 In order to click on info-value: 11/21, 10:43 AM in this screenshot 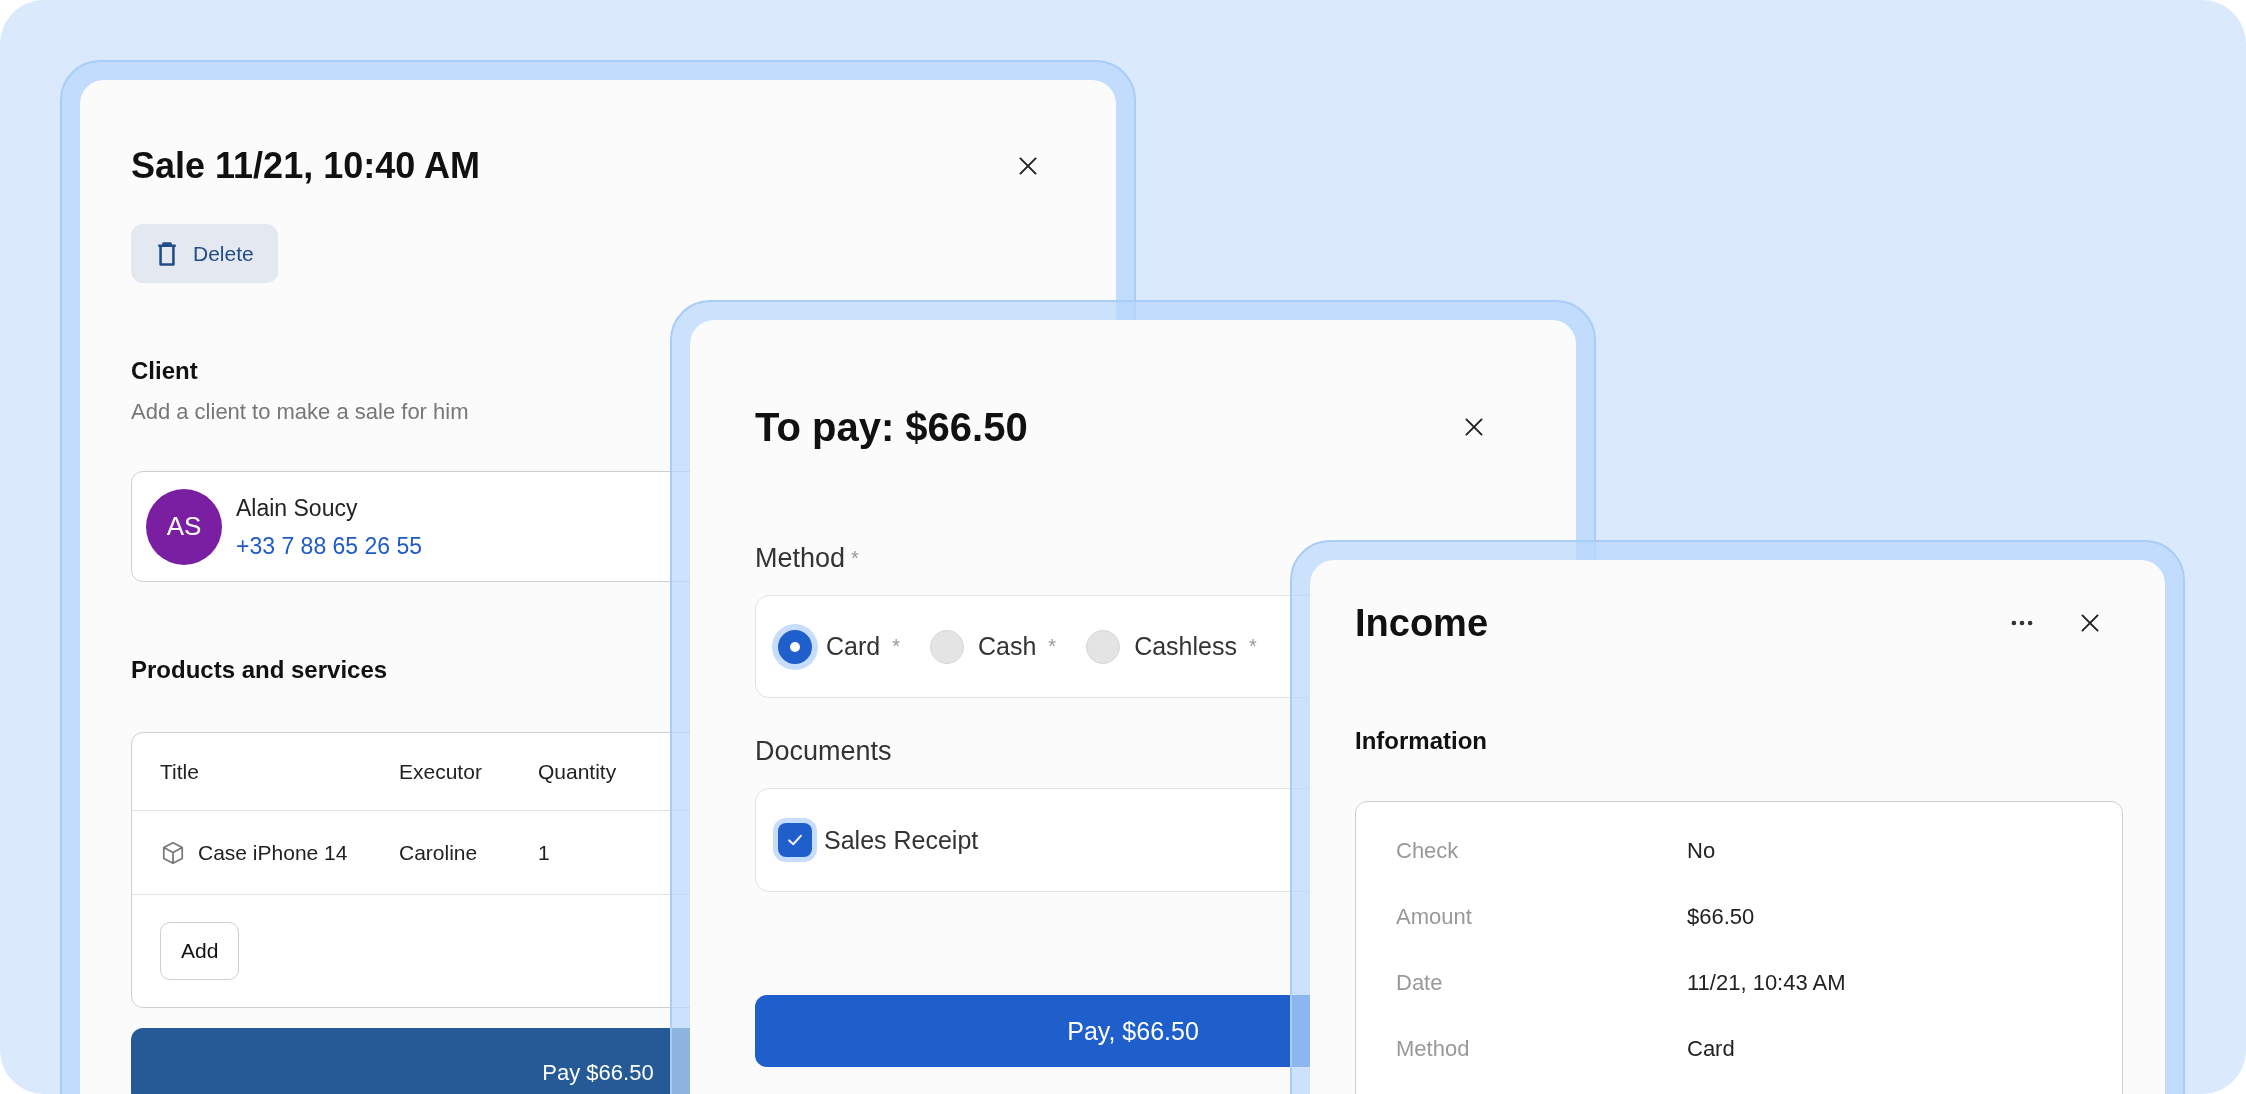, I will do `click(1767, 983)`.